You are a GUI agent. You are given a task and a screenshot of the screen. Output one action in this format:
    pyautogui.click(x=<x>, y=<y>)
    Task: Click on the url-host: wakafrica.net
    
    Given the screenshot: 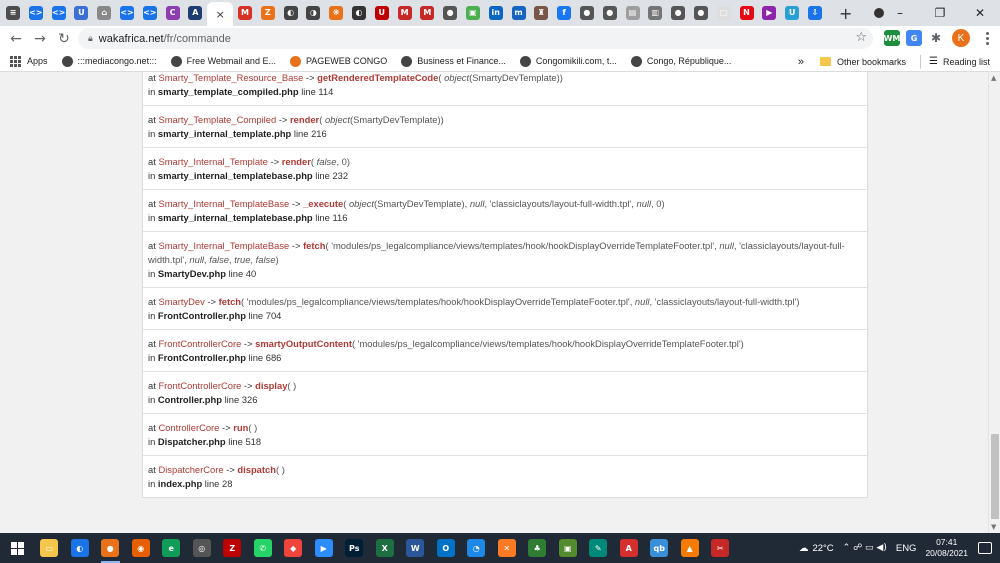 What is the action you would take?
    pyautogui.click(x=131, y=38)
    